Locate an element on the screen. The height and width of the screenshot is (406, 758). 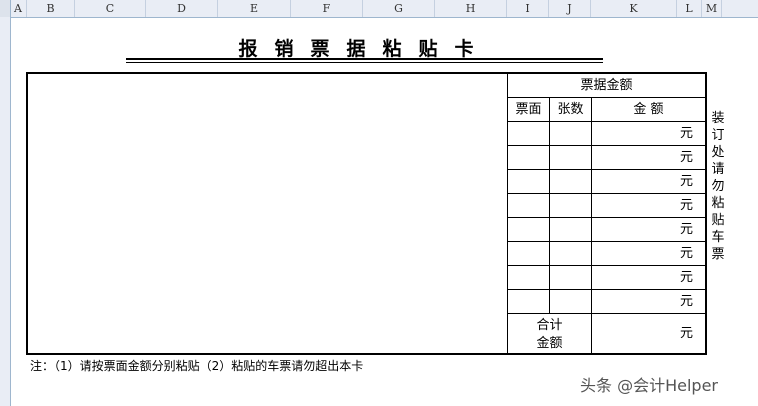
total-label-text: 金额 is located at coordinates (549, 343).